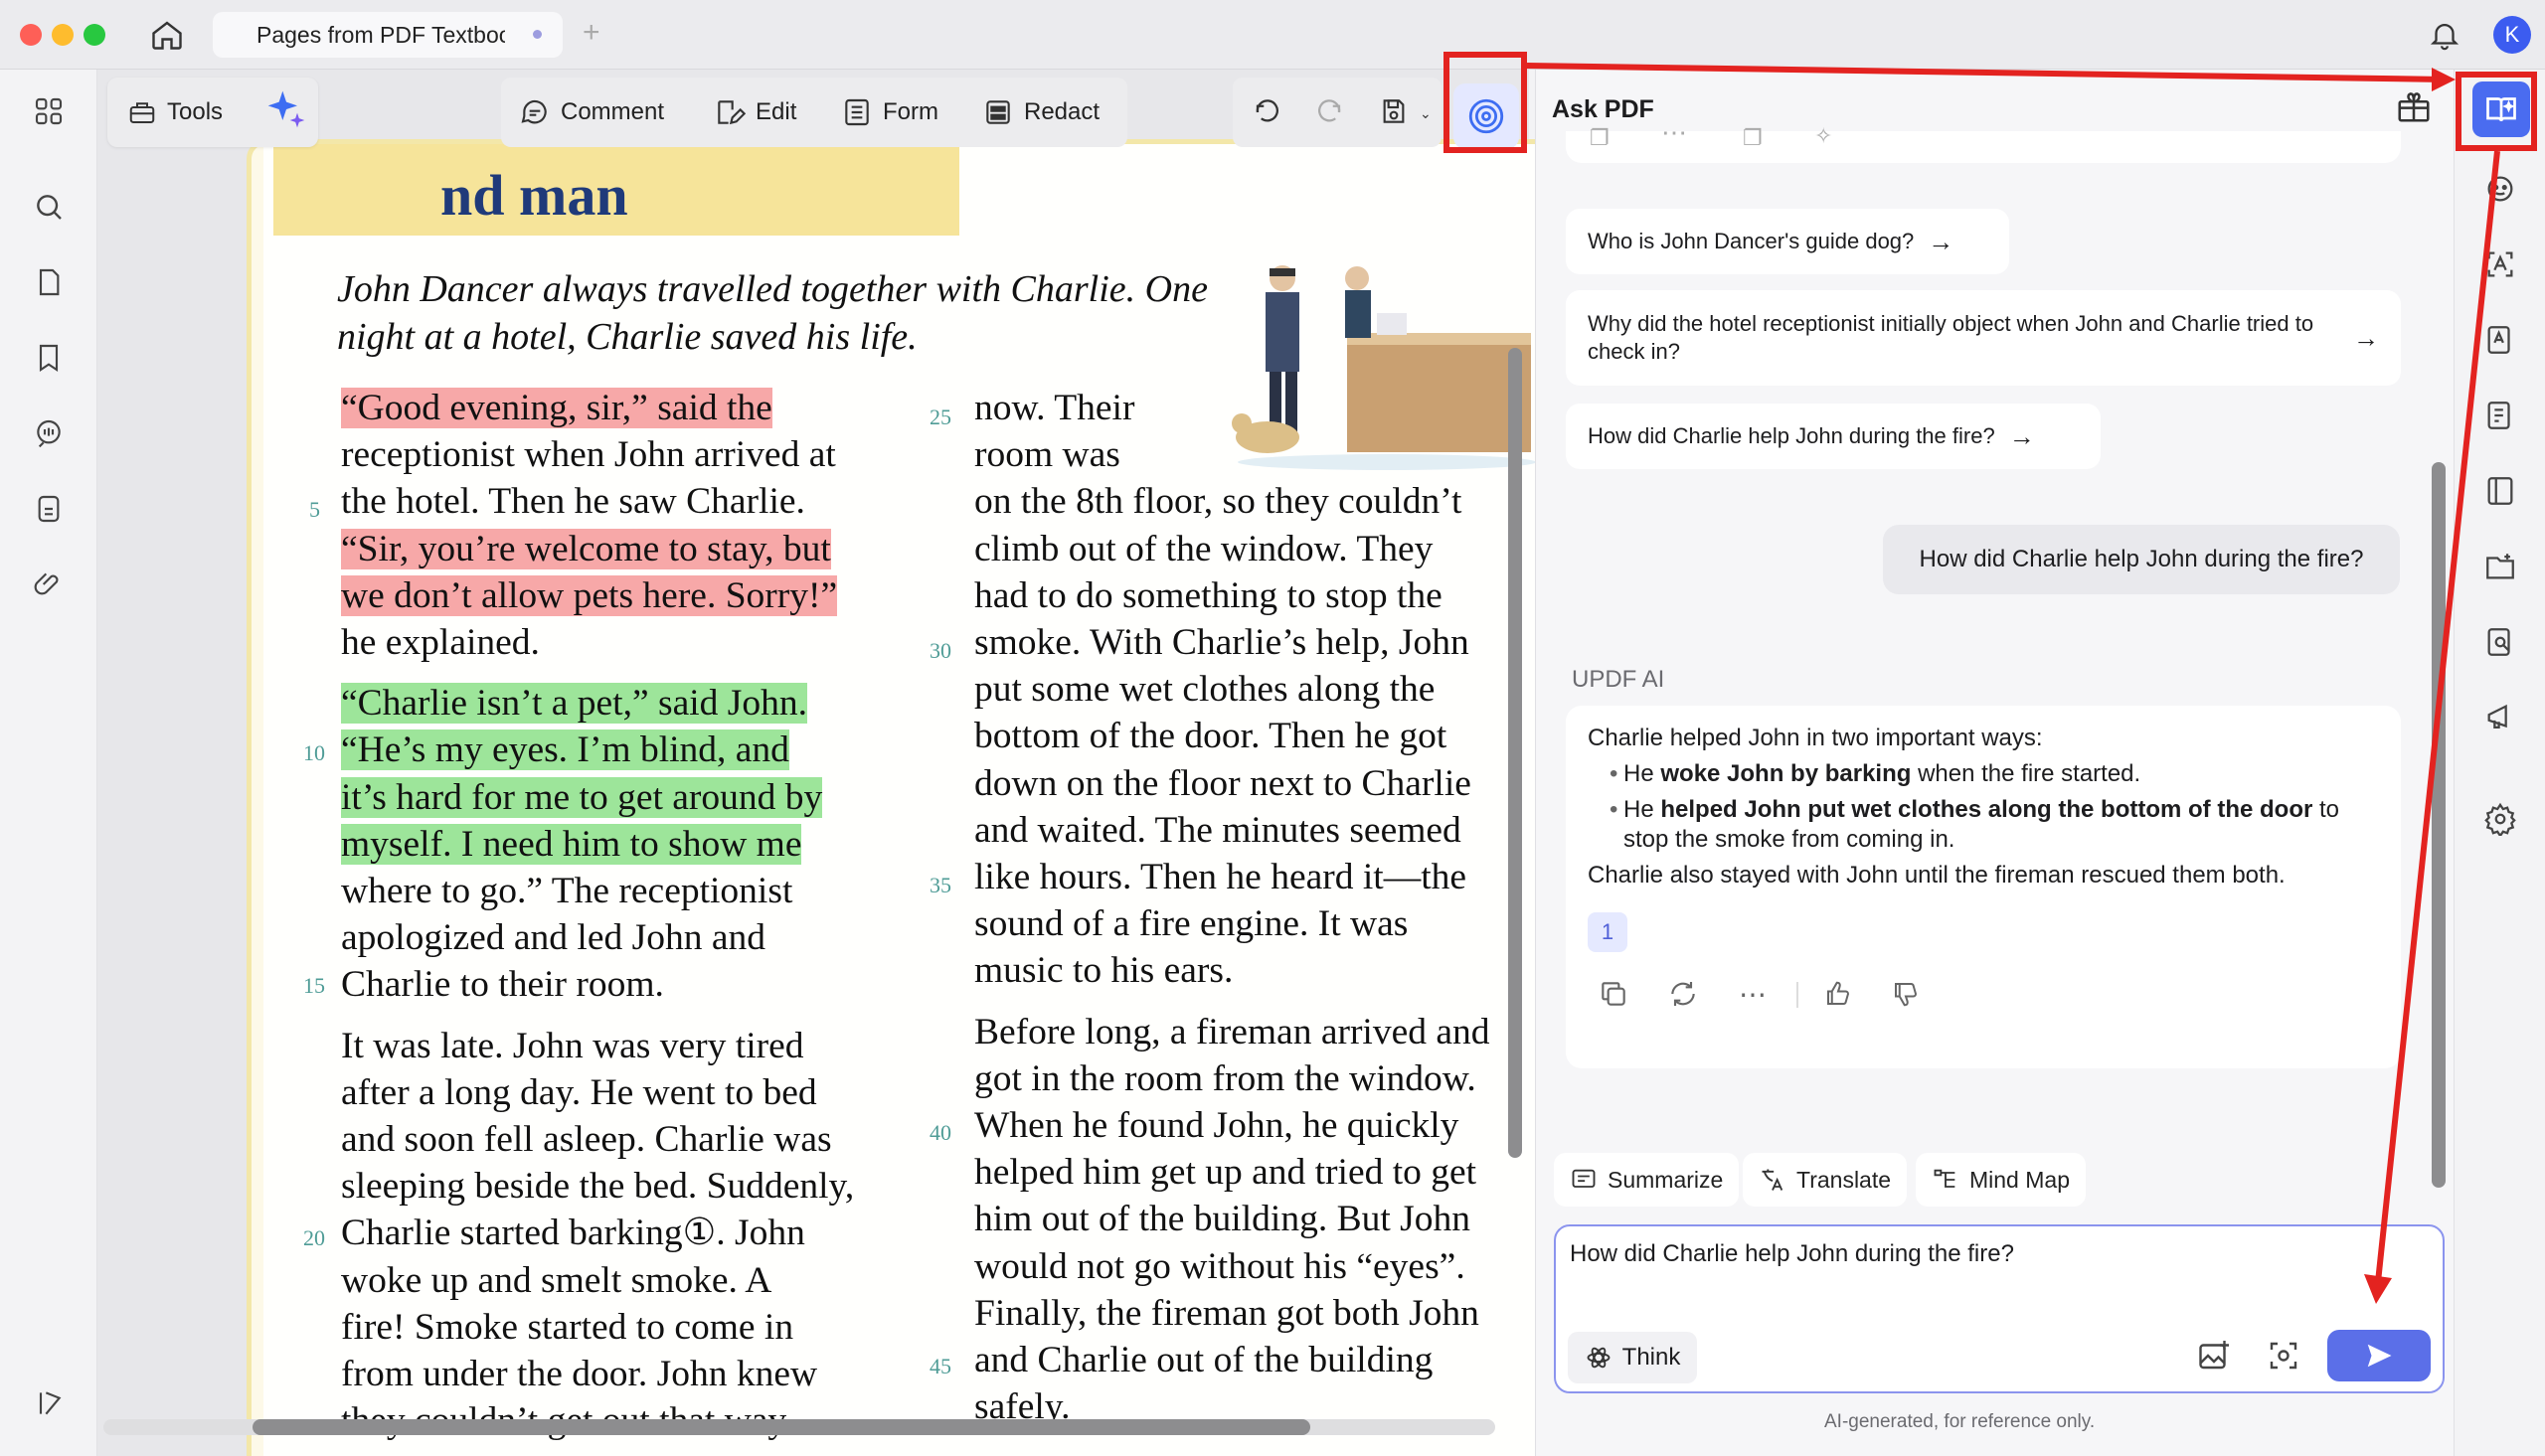 This screenshot has height=1456, width=2545. I want to click on organize-icon, so click(2500, 566).